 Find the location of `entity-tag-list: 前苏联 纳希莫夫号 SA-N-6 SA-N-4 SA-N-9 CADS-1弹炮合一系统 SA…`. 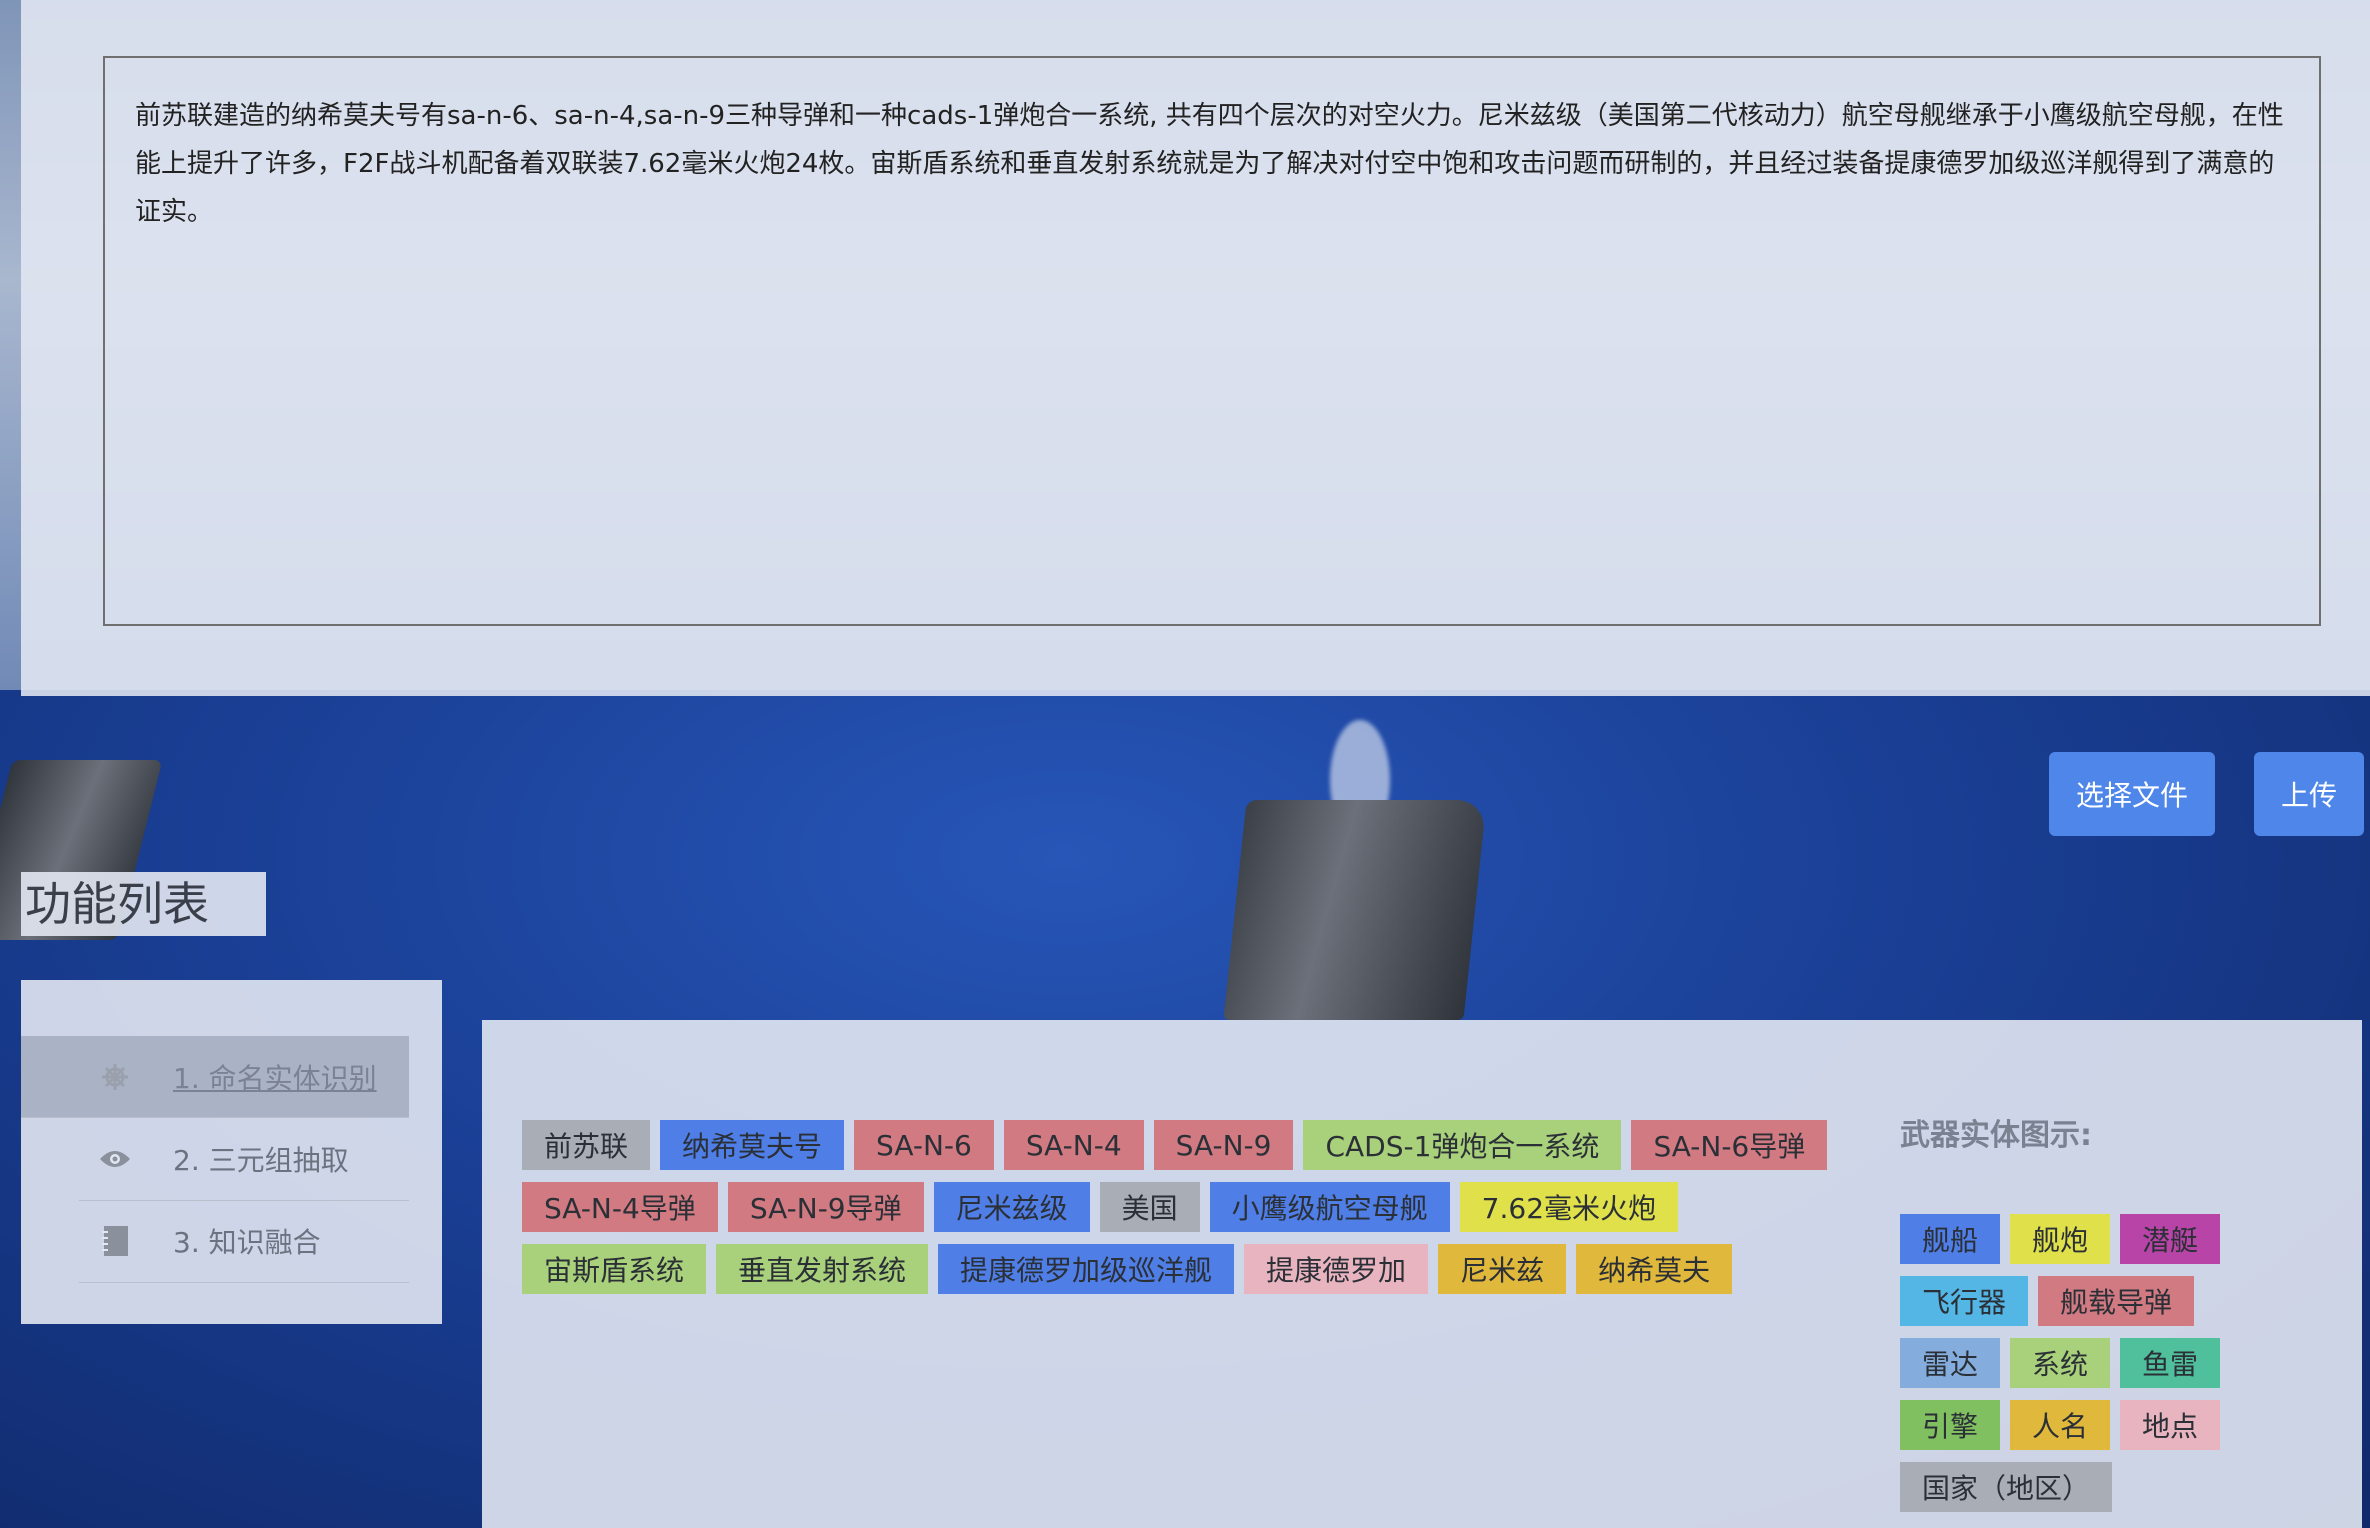

entity-tag-list: 前苏联 纳希莫夫号 SA-N-6 SA-N-4 SA-N-9 CADS-1弹炮合一系统 SA… is located at coordinates (1177, 1207).